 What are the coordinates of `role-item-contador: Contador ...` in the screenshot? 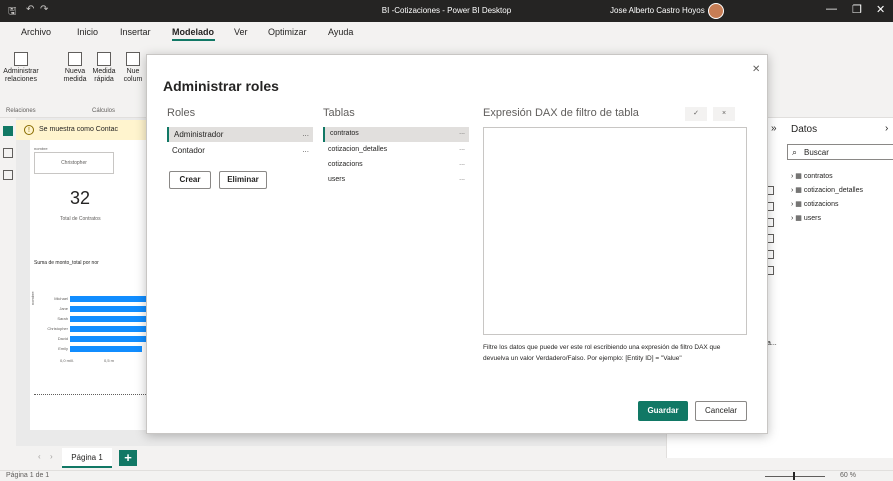 It's located at (240, 150).